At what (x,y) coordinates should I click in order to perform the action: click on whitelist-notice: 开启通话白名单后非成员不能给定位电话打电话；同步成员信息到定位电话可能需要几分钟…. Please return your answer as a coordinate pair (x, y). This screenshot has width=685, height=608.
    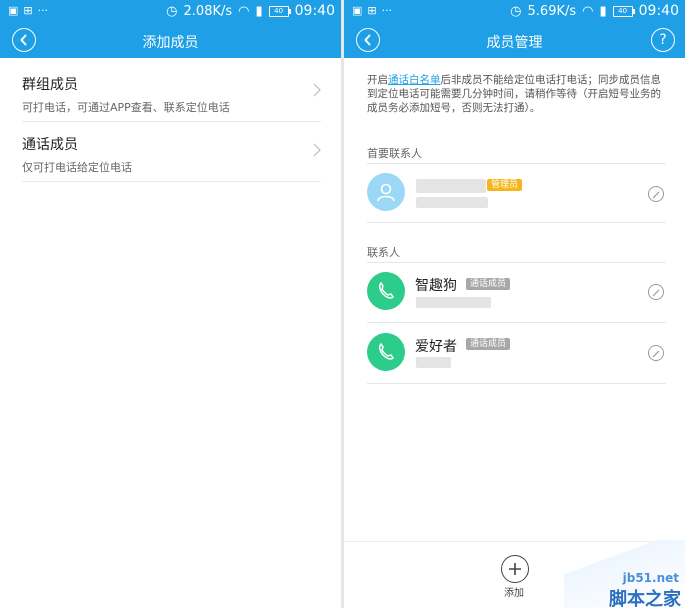
    Looking at the image, I should click on (514, 94).